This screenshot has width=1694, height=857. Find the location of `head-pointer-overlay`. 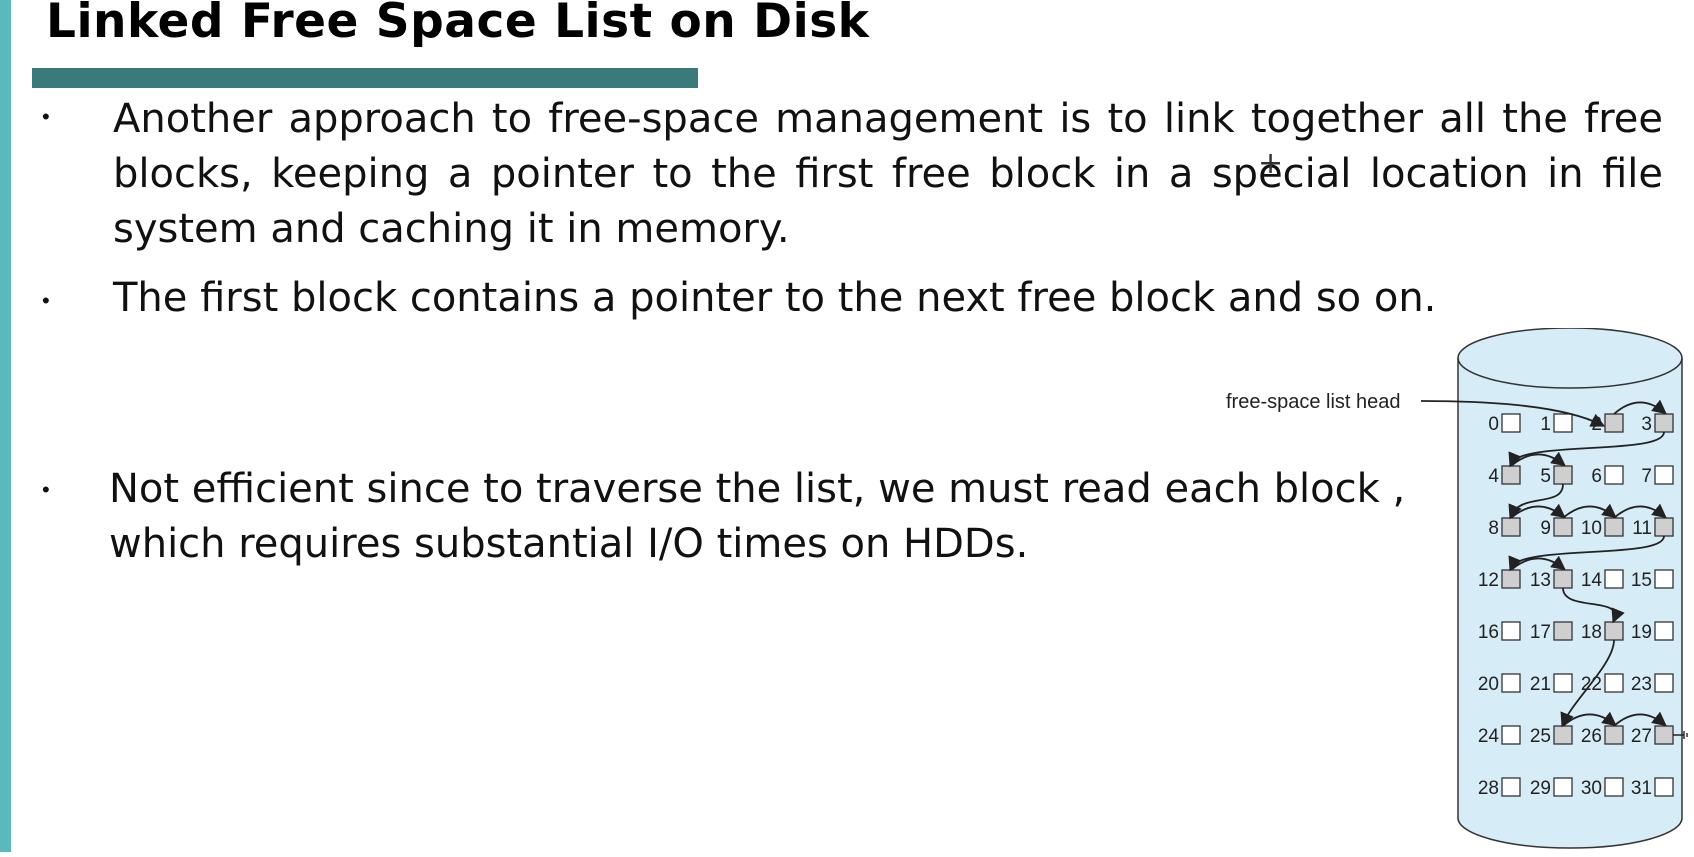

head-pointer-overlay is located at coordinates (1513, 413).